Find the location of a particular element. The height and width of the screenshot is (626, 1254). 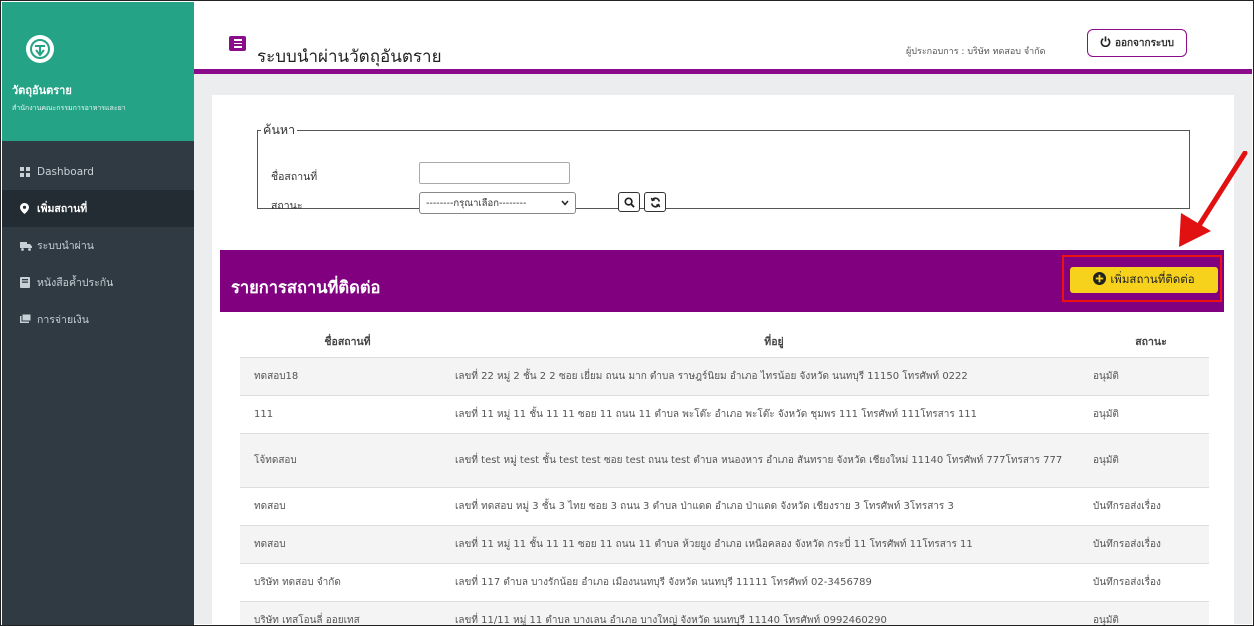

status-select: --------กรุณาเลือก-------- is located at coordinates (497, 203).